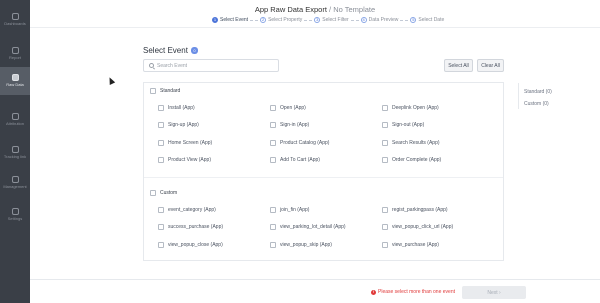 Image resolution: width=600 pixels, height=303 pixels. What do you see at coordinates (326, 108) in the screenshot?
I see `event-checkbox-item: Open (App)` at bounding box center [326, 108].